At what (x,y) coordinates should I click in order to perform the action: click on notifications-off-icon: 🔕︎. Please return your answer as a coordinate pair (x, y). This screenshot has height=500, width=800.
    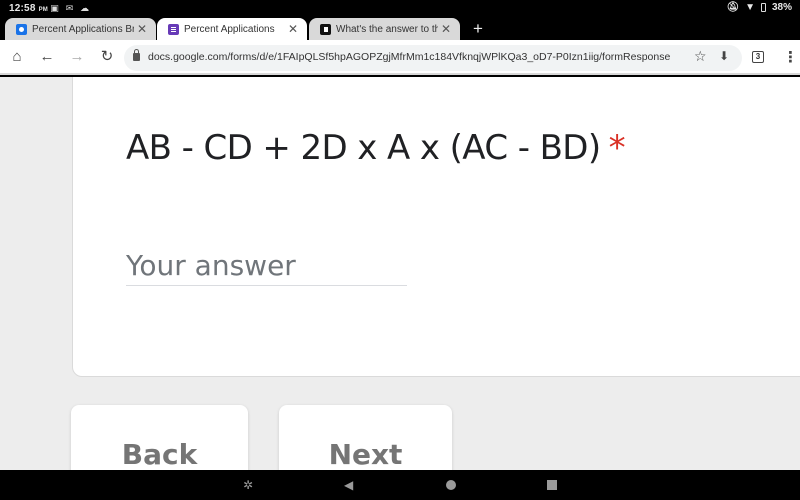
    Looking at the image, I should click on (733, 7).